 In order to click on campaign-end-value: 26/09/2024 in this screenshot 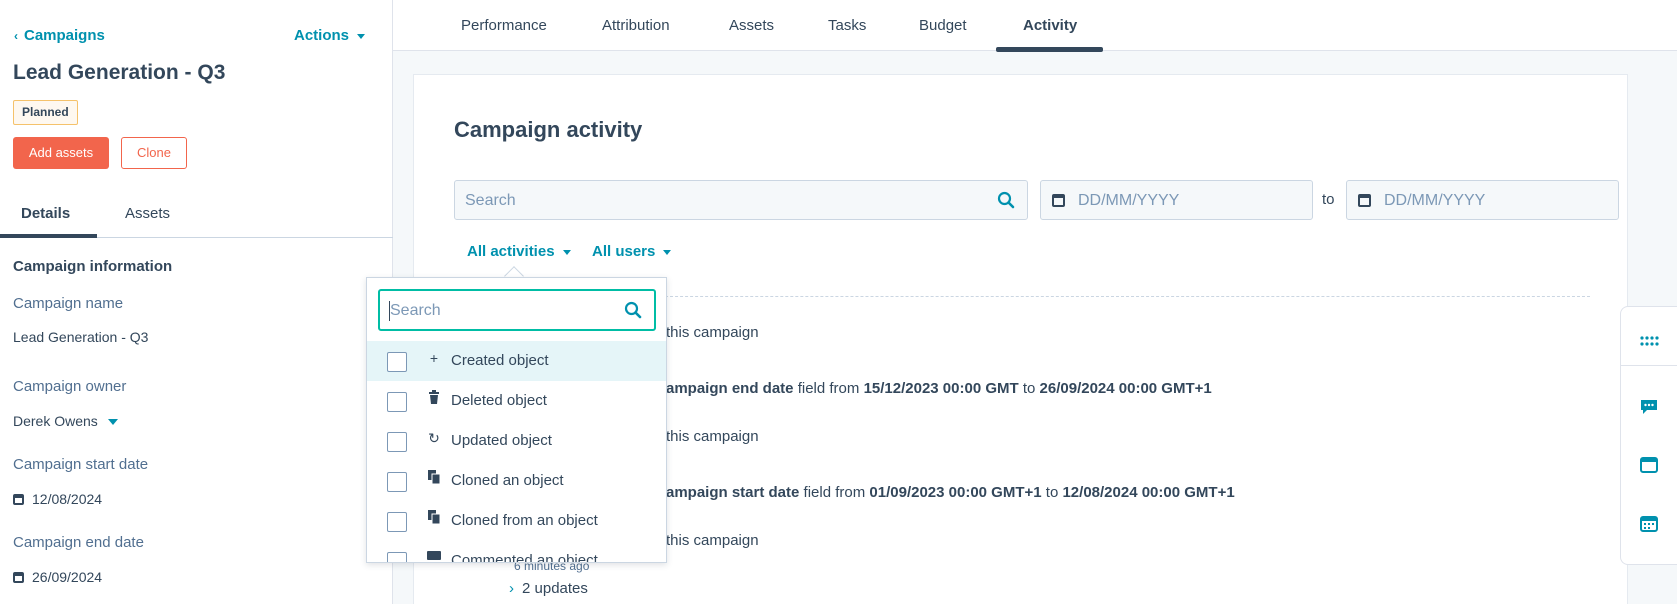, I will do `click(57, 577)`.